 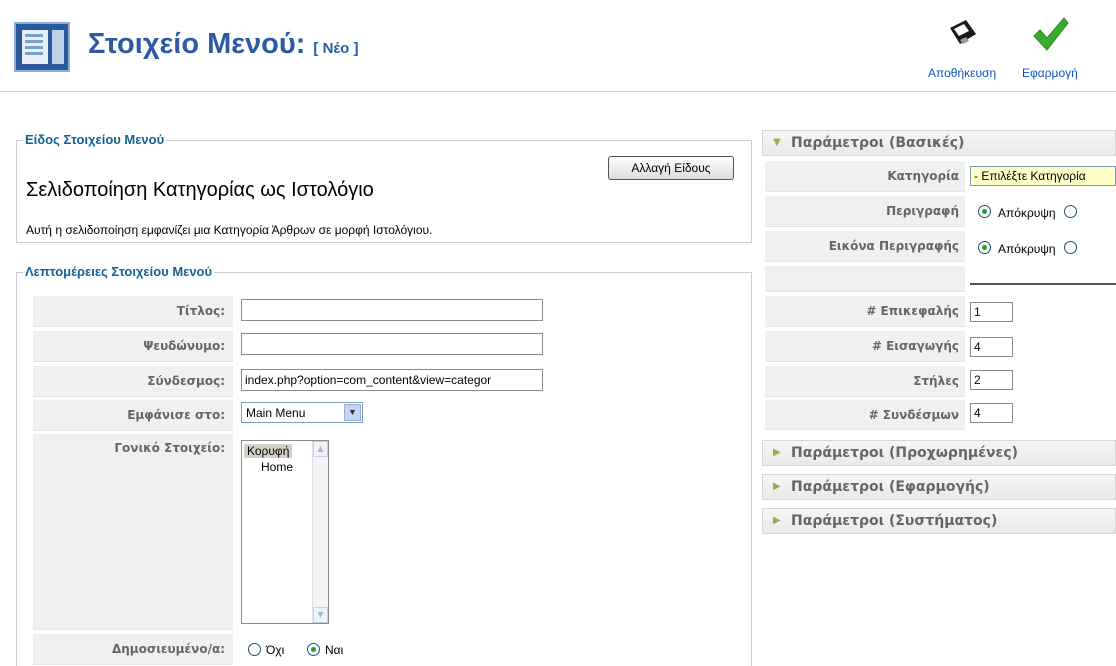 I want to click on apply-button: Εφαρμογή, so click(x=1050, y=47).